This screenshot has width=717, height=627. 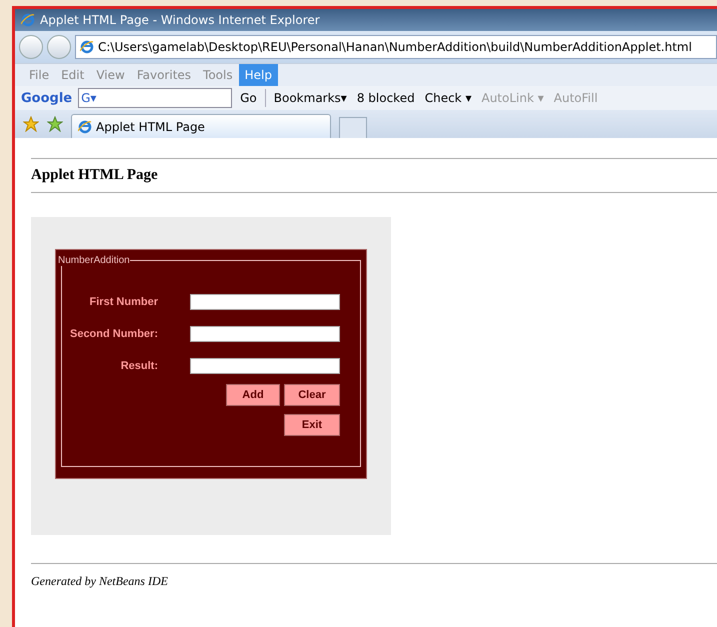 I want to click on field-label: Result:, so click(x=139, y=366).